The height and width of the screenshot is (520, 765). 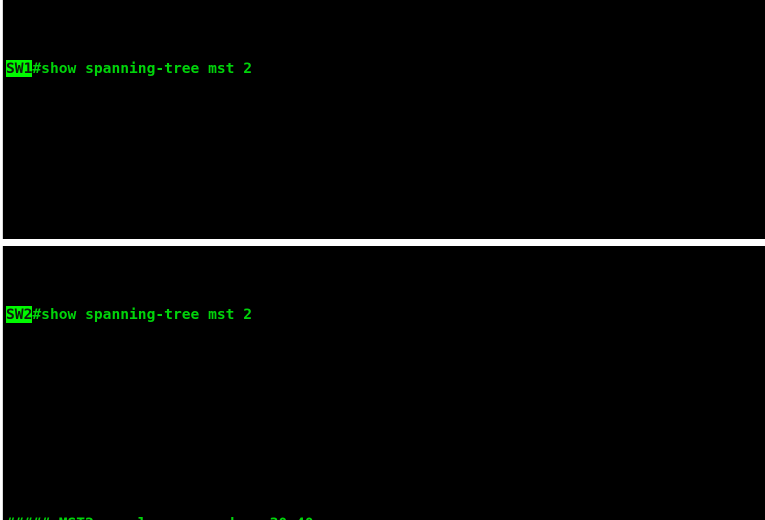 I want to click on hostname-prompt: SW1, so click(x=19, y=68).